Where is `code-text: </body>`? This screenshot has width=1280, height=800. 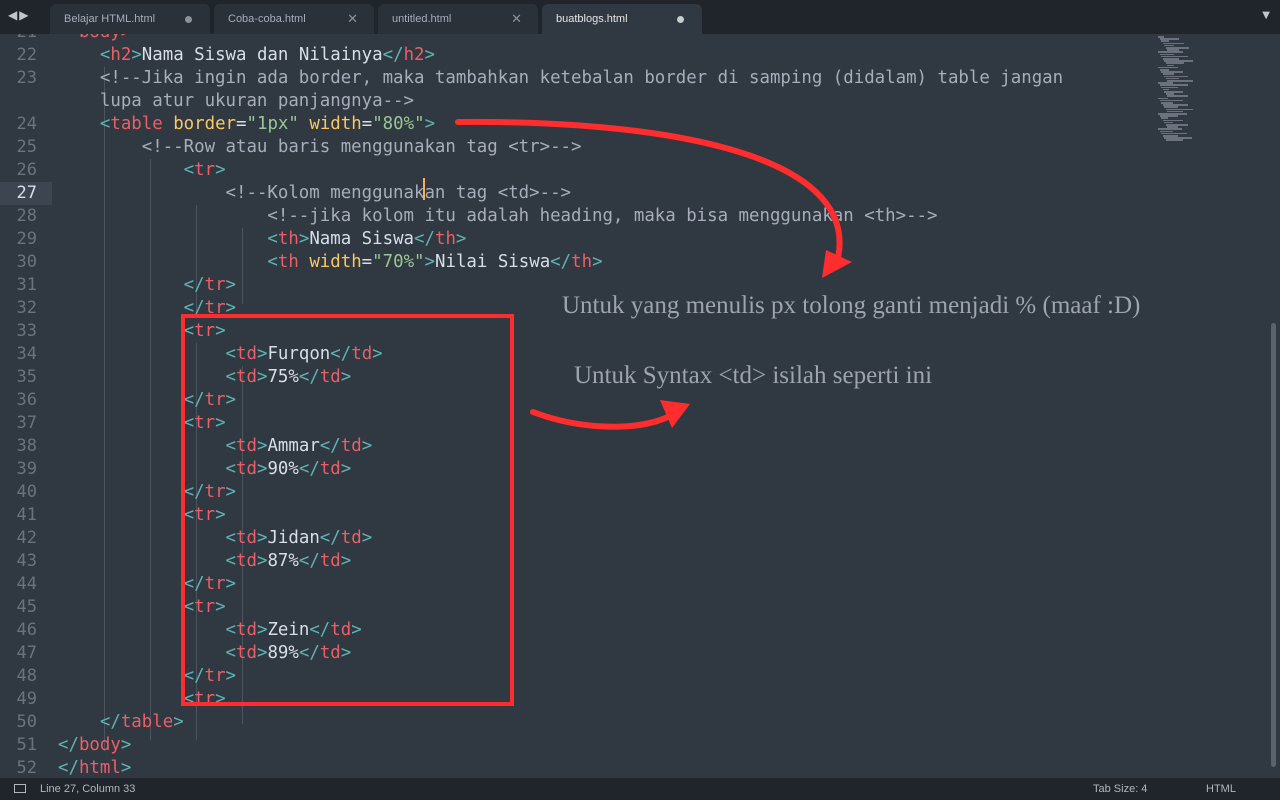
code-text: </body> is located at coordinates (95, 745).